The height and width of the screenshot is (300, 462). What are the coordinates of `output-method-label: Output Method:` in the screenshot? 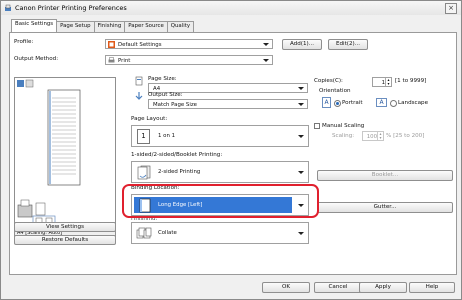 It's located at (36, 59).